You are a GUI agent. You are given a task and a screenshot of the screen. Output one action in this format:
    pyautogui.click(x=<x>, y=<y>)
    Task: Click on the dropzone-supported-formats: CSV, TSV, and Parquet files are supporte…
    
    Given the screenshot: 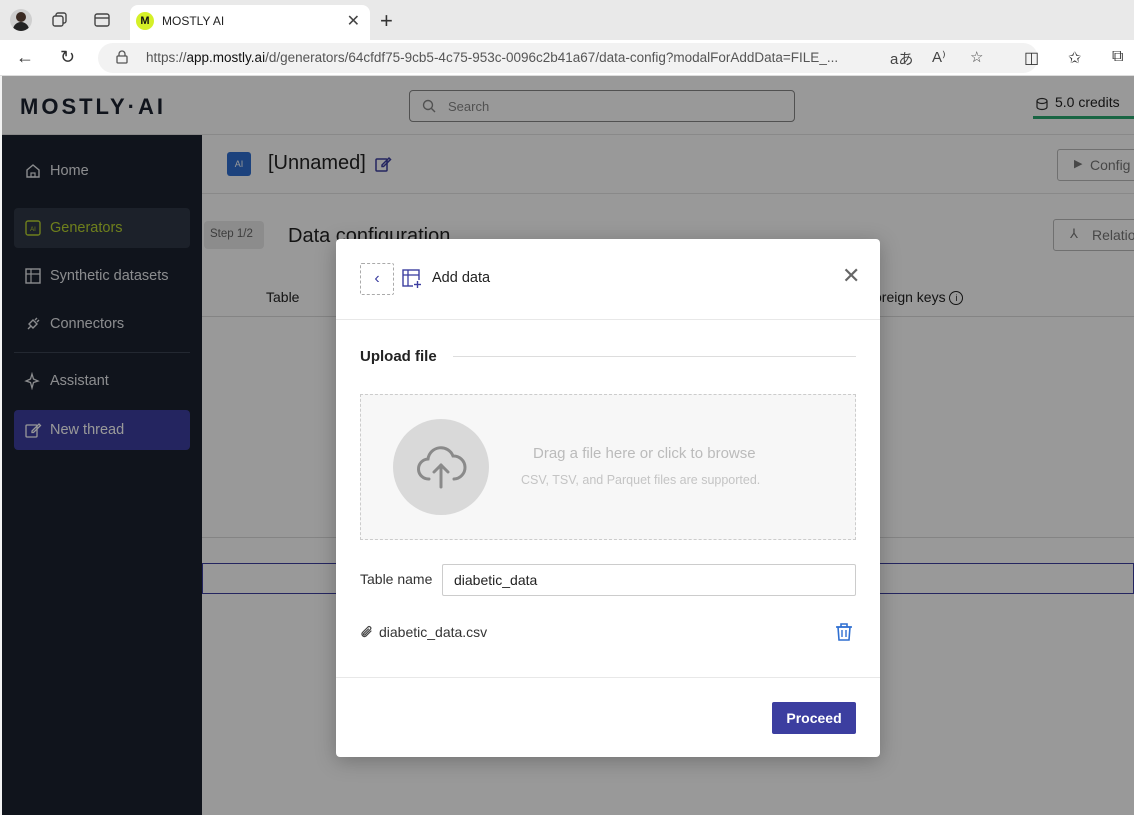 What is the action you would take?
    pyautogui.click(x=641, y=480)
    